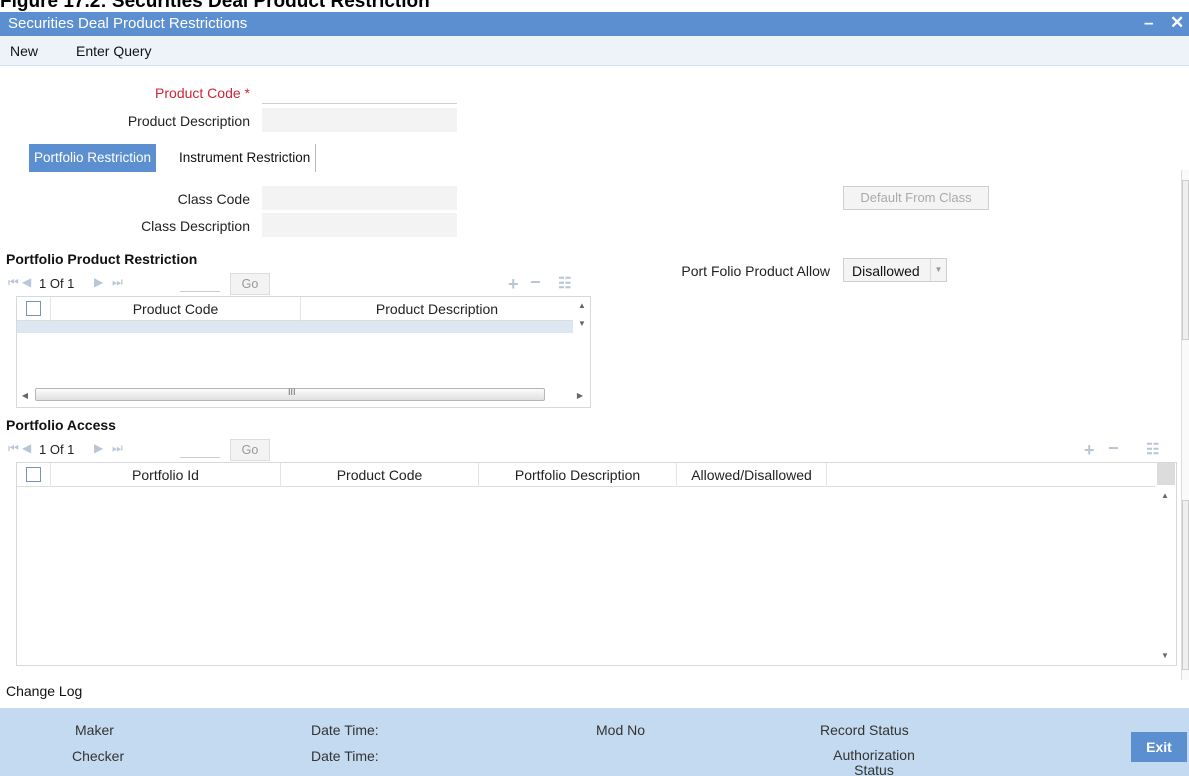  I want to click on port-folio-product-allow-label: Port Folio Product Allow, so click(755, 271).